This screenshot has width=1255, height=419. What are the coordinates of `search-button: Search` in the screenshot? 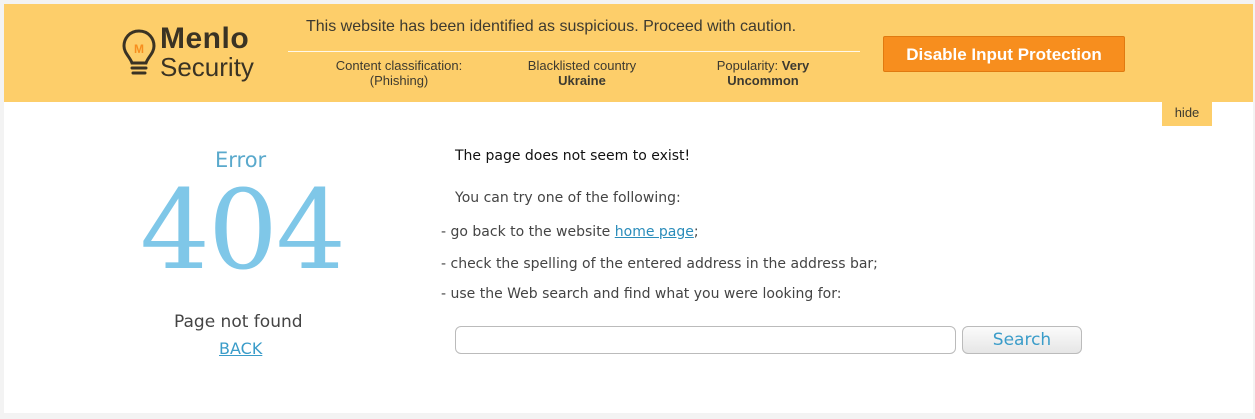 It's located at (1022, 340).